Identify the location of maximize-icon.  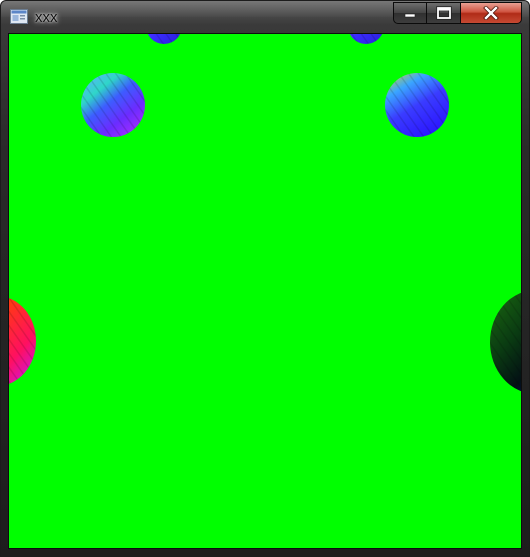
(443, 13).